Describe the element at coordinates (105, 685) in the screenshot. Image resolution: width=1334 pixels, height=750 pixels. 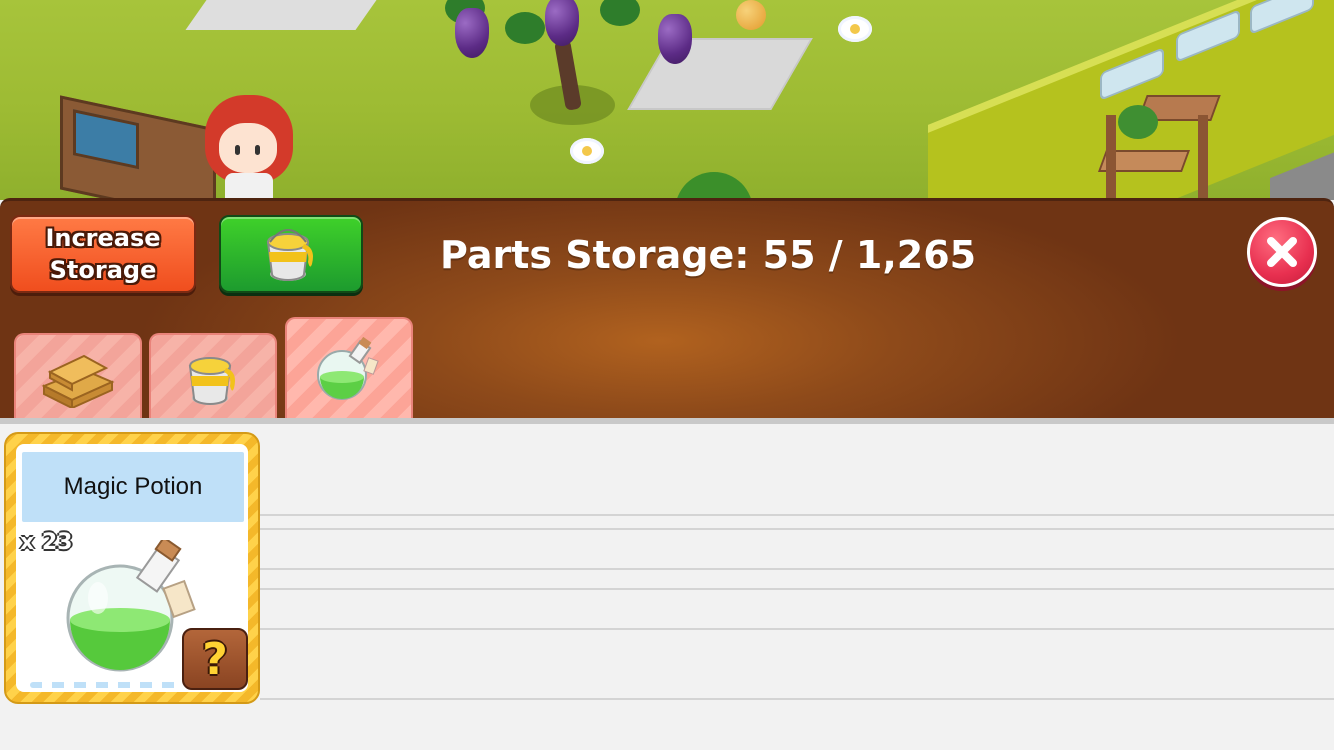
I see `progress-dots` at that location.